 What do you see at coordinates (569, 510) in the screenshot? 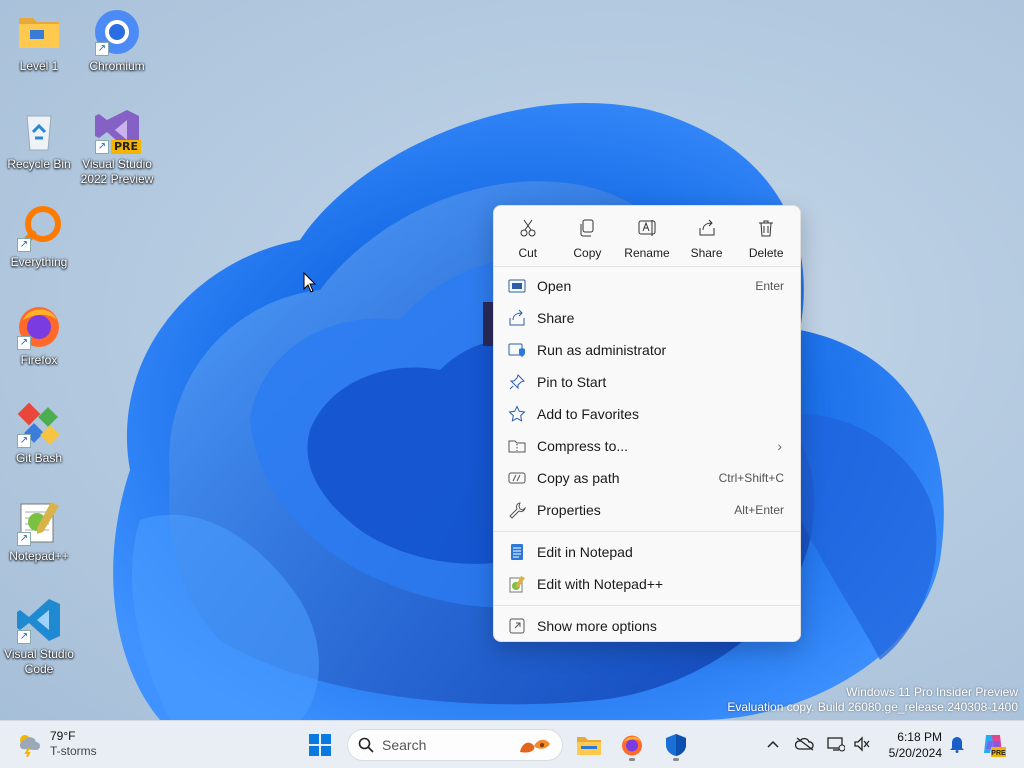
I see `menu-item-label: Properties` at bounding box center [569, 510].